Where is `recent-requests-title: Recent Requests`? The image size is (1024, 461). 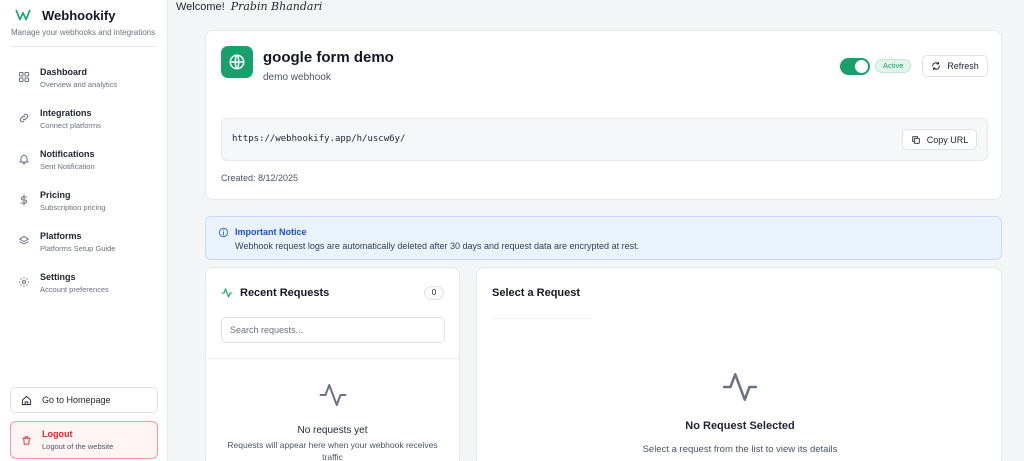
recent-requests-title: Recent Requests is located at coordinates (285, 293).